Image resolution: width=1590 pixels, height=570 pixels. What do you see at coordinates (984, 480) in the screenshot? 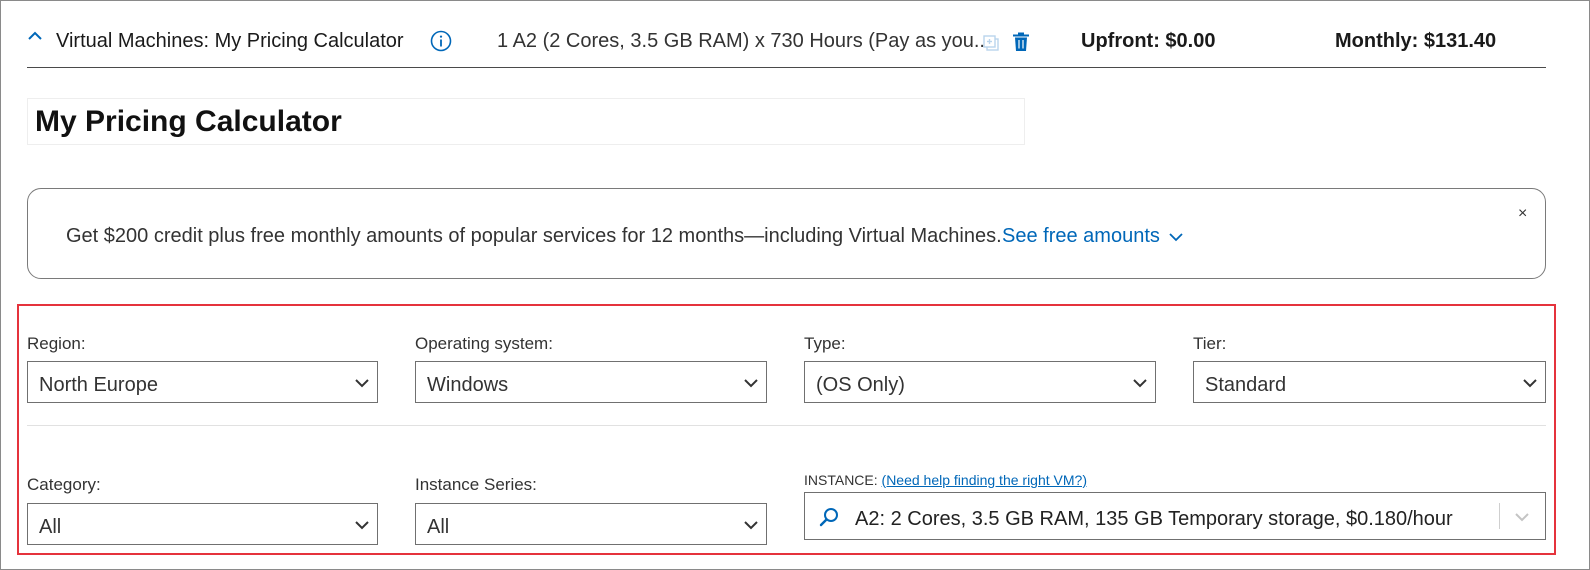
I see `vm-help-link: (Need help finding the right VM?)` at bounding box center [984, 480].